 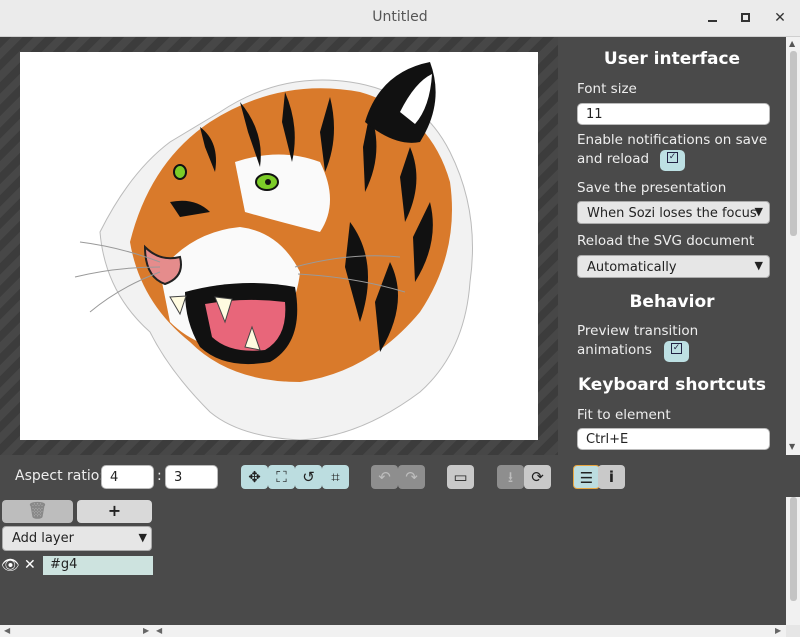 I want to click on download-button: ⭳, so click(x=510, y=477).